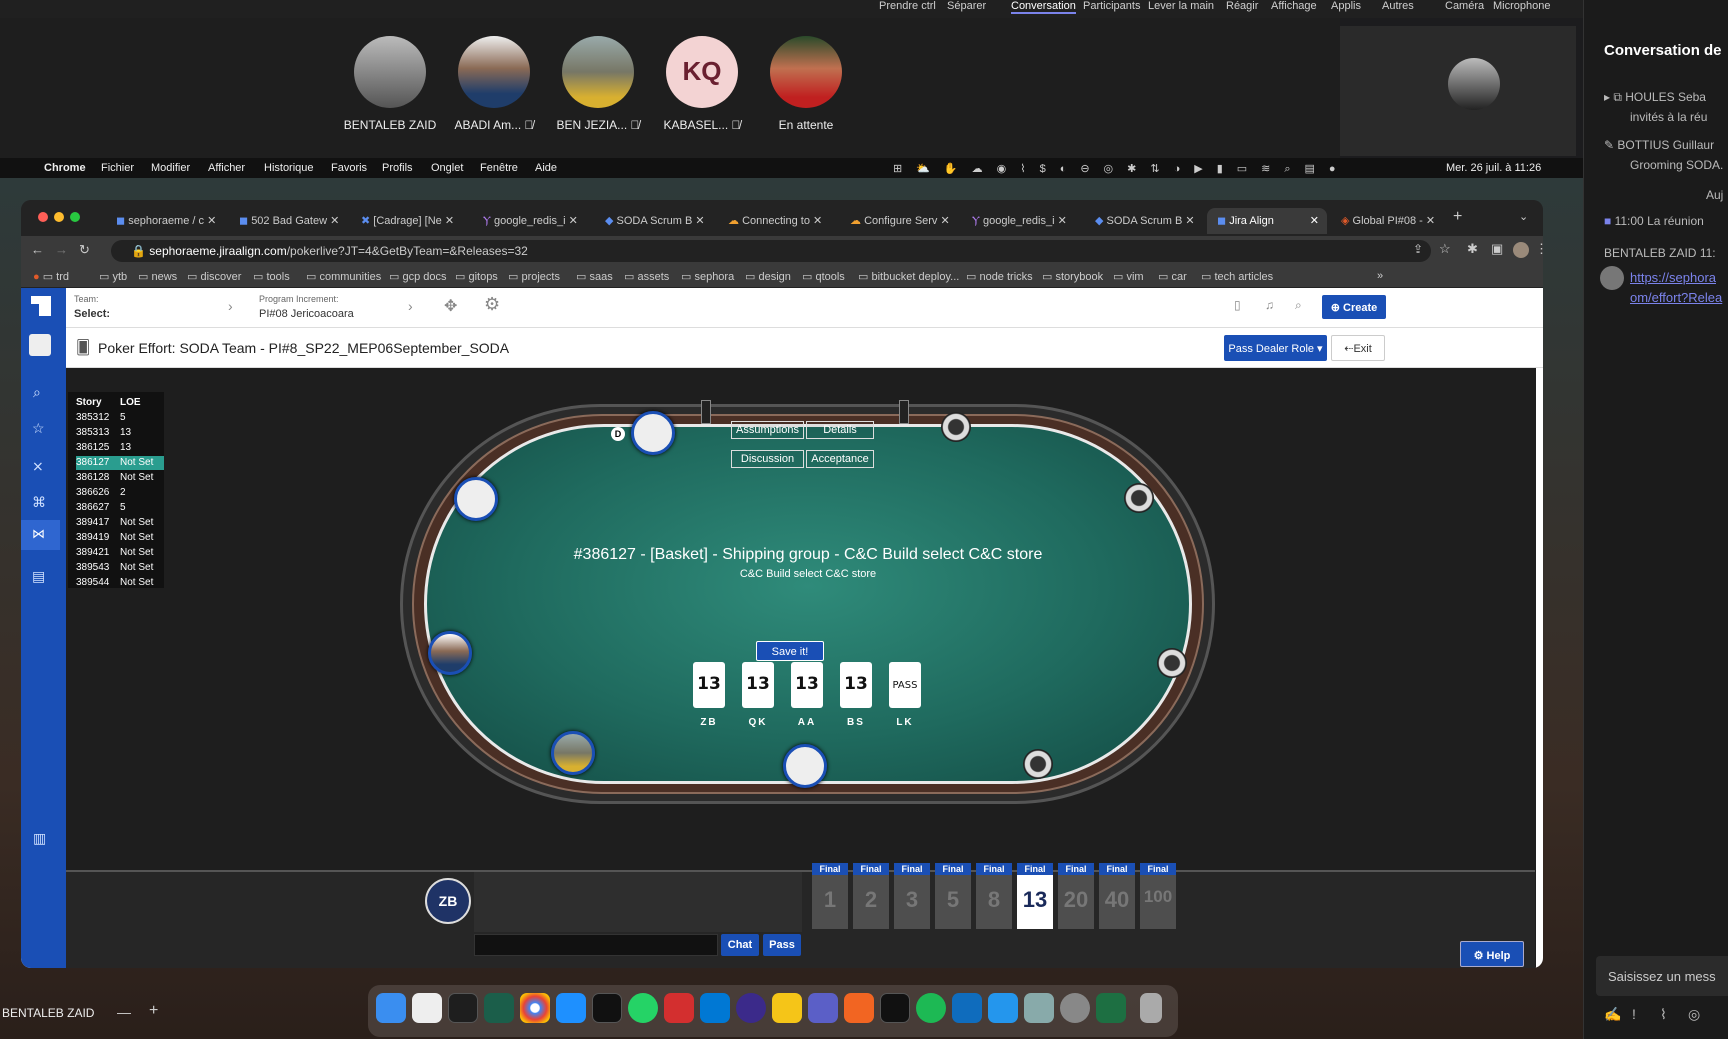 This screenshot has height=1039, width=1728. What do you see at coordinates (1354, 307) in the screenshot?
I see `create-button: ⊕ Create` at bounding box center [1354, 307].